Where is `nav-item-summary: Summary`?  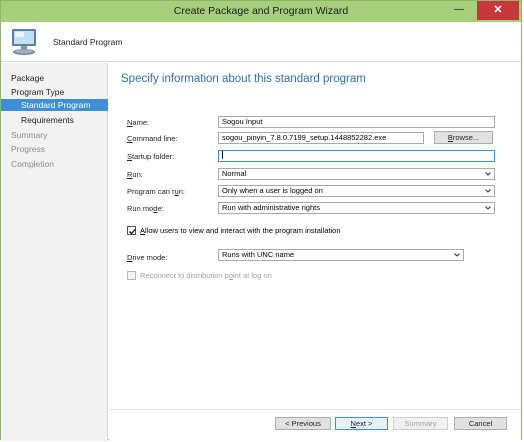 nav-item-summary: Summary is located at coordinates (29, 135).